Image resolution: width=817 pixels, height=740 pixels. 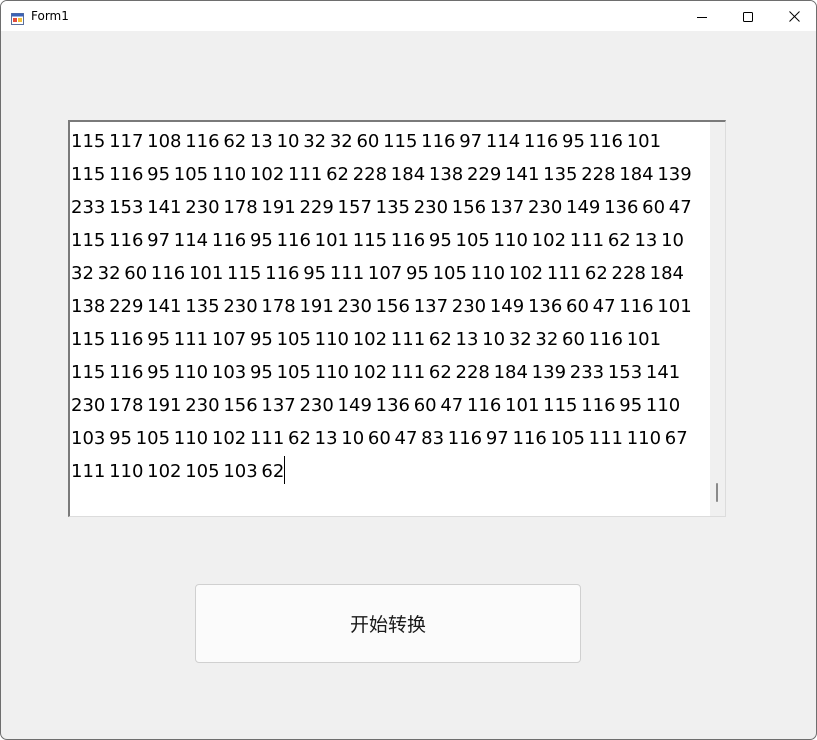 I want to click on minimize-button, so click(x=702, y=16).